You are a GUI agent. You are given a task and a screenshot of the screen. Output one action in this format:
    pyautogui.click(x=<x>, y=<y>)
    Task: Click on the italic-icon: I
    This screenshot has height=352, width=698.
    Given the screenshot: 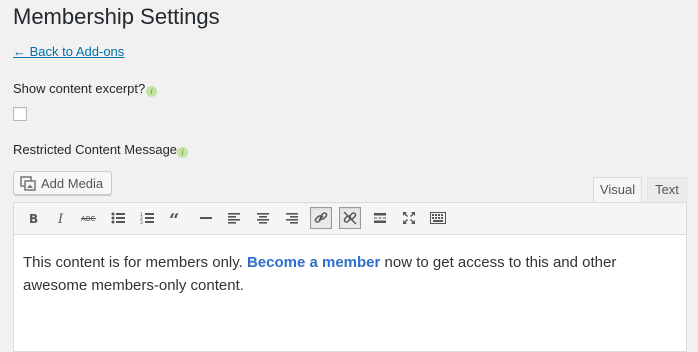 What is the action you would take?
    pyautogui.click(x=61, y=218)
    